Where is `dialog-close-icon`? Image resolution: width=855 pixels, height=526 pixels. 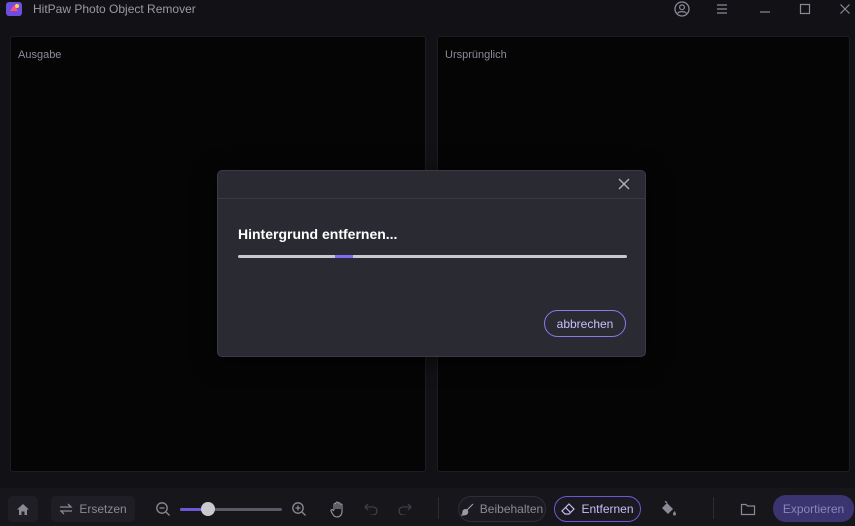
dialog-close-icon is located at coordinates (624, 184).